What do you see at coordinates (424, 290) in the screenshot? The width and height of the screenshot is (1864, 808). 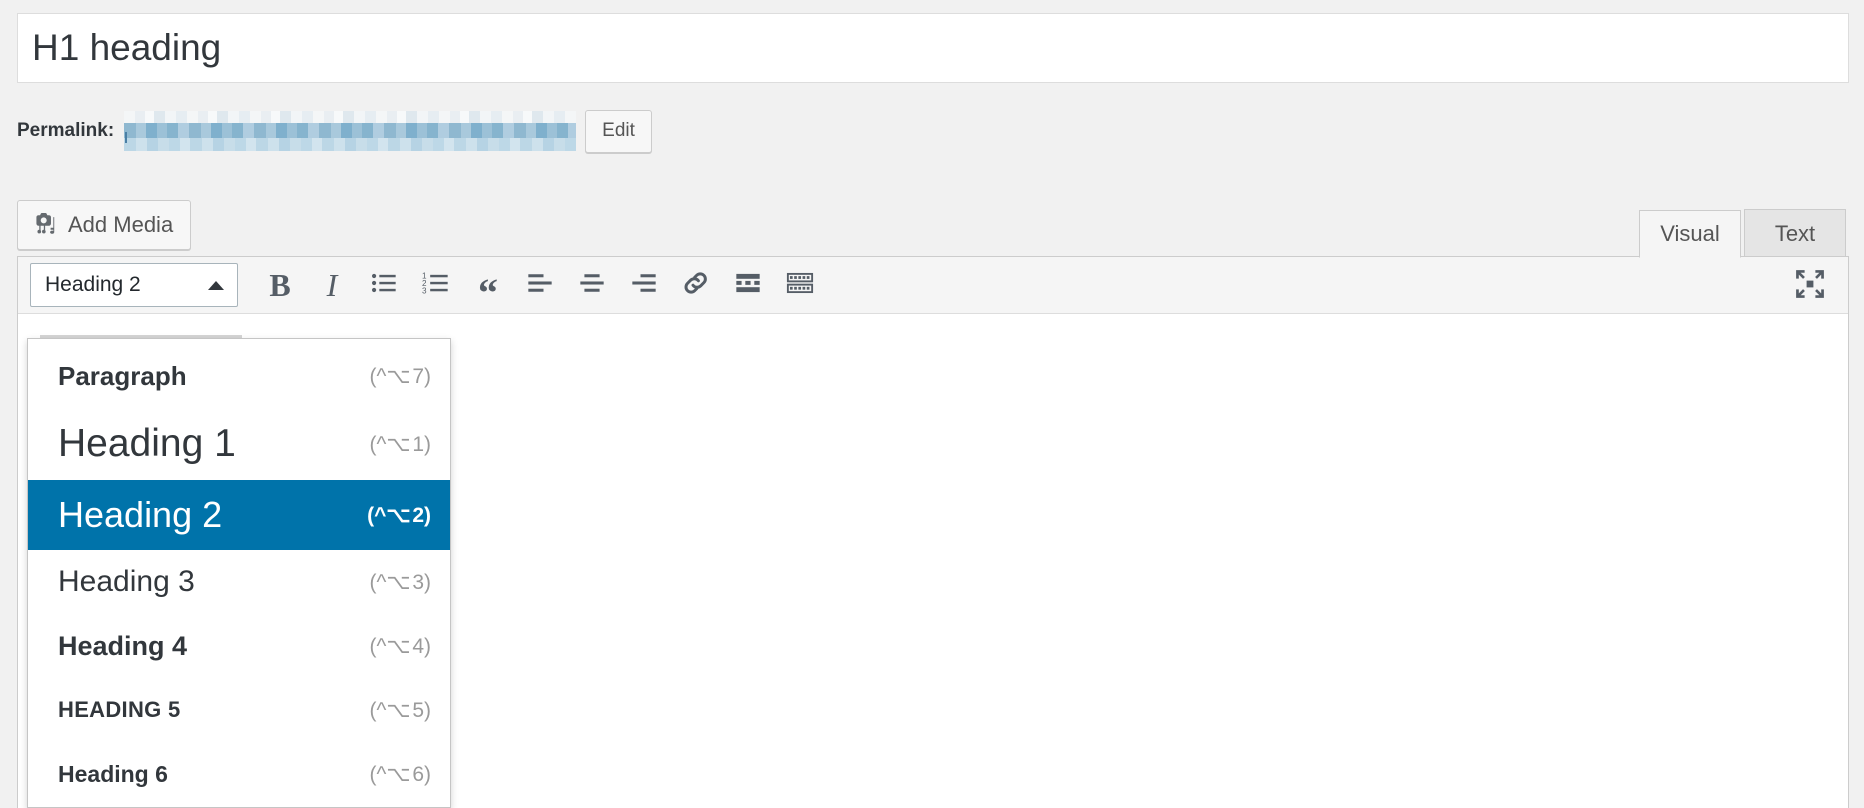 I see `svg-text: 3` at bounding box center [424, 290].